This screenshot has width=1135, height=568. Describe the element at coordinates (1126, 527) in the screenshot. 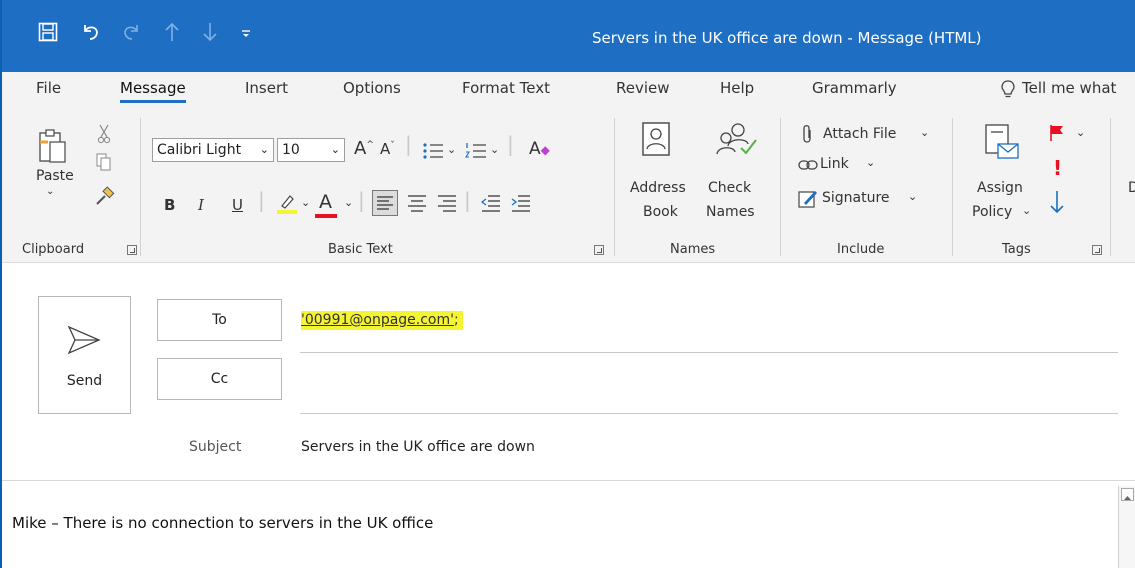

I see `vertical-scrollbar` at that location.